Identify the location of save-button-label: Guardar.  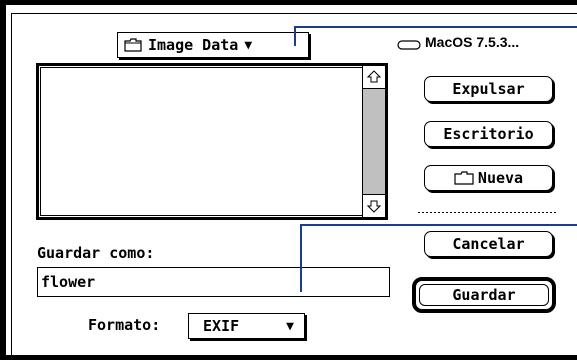
(484, 295).